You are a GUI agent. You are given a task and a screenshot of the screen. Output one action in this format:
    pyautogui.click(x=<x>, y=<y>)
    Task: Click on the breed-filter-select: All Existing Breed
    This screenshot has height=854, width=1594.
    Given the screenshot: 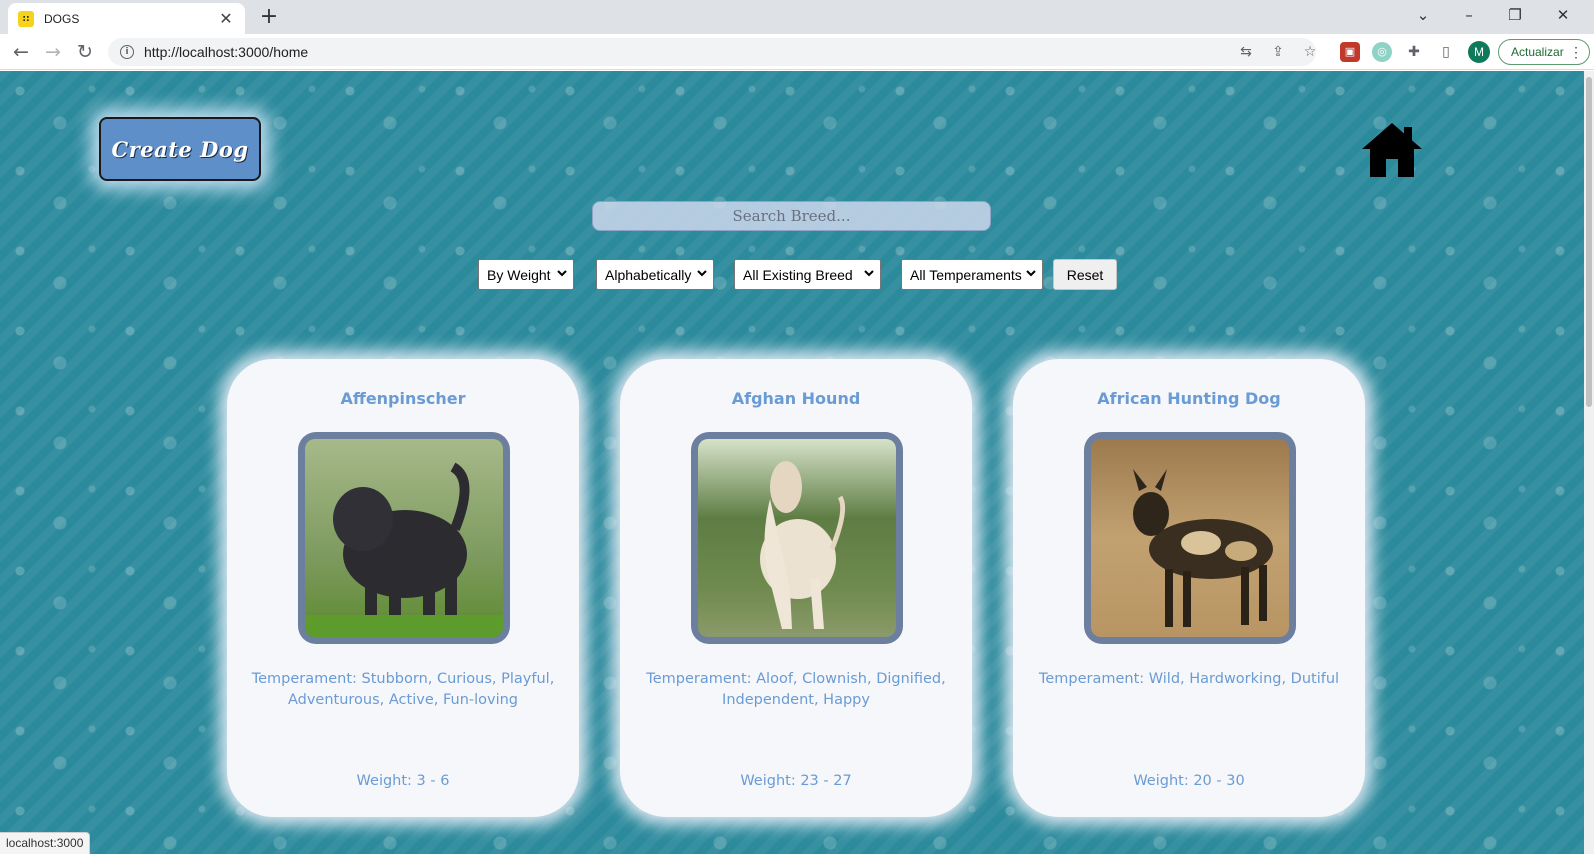 What is the action you would take?
    pyautogui.click(x=807, y=274)
    